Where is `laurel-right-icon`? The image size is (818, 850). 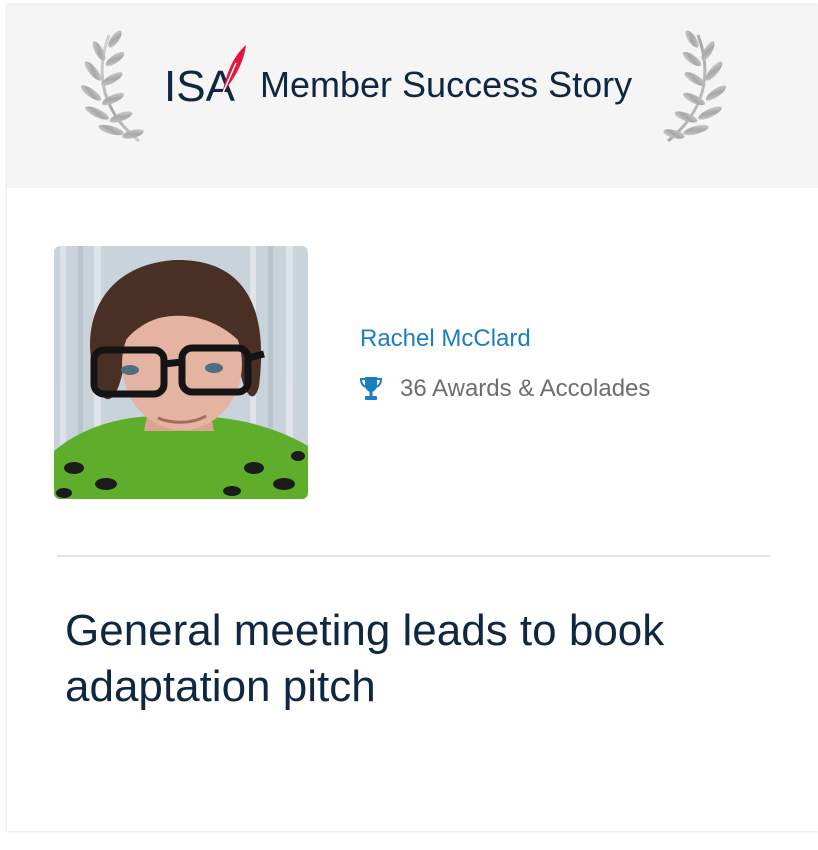 laurel-right-icon is located at coordinates (695, 86).